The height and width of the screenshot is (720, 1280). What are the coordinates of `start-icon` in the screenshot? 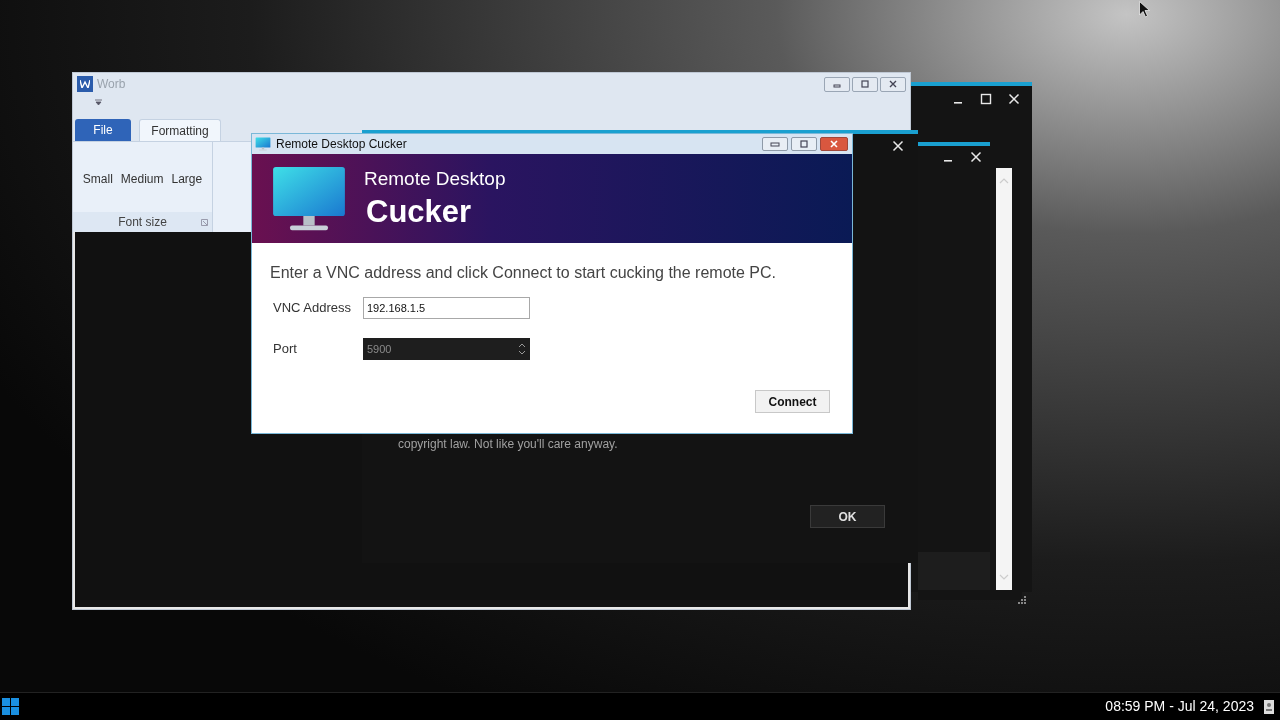 It's located at (10, 706).